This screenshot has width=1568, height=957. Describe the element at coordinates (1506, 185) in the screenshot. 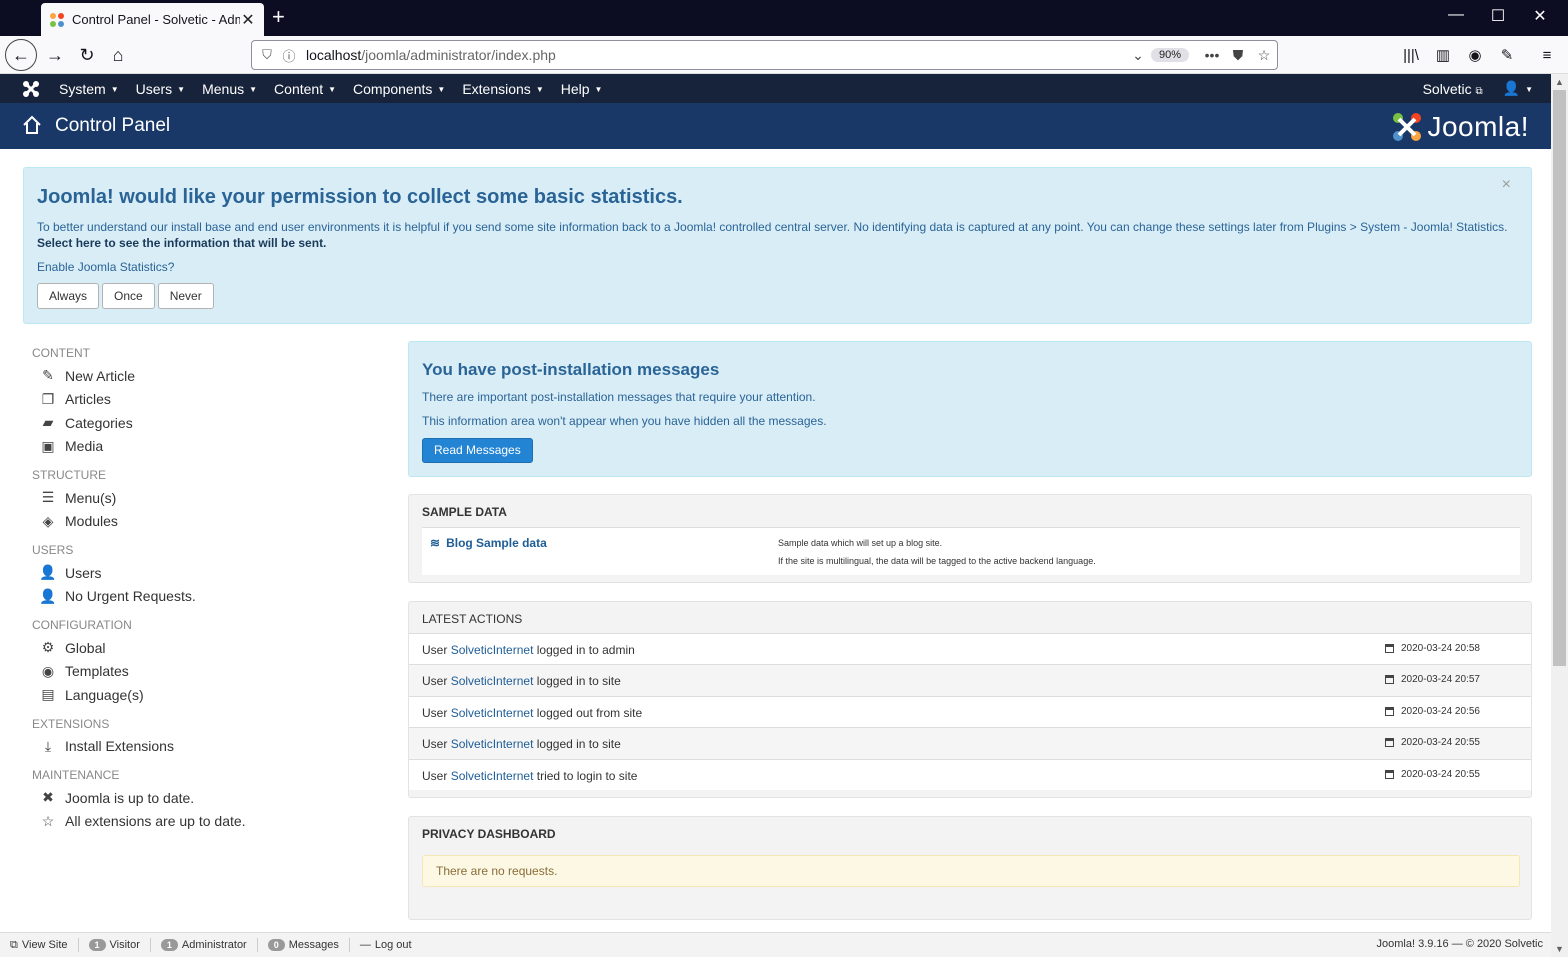

I see `alert-close-icon: ×` at that location.